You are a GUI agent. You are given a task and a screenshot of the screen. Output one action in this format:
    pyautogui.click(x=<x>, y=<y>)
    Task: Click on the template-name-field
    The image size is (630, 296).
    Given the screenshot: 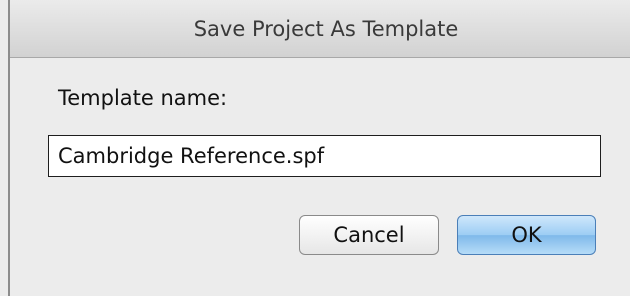 What is the action you would take?
    pyautogui.click(x=324, y=156)
    